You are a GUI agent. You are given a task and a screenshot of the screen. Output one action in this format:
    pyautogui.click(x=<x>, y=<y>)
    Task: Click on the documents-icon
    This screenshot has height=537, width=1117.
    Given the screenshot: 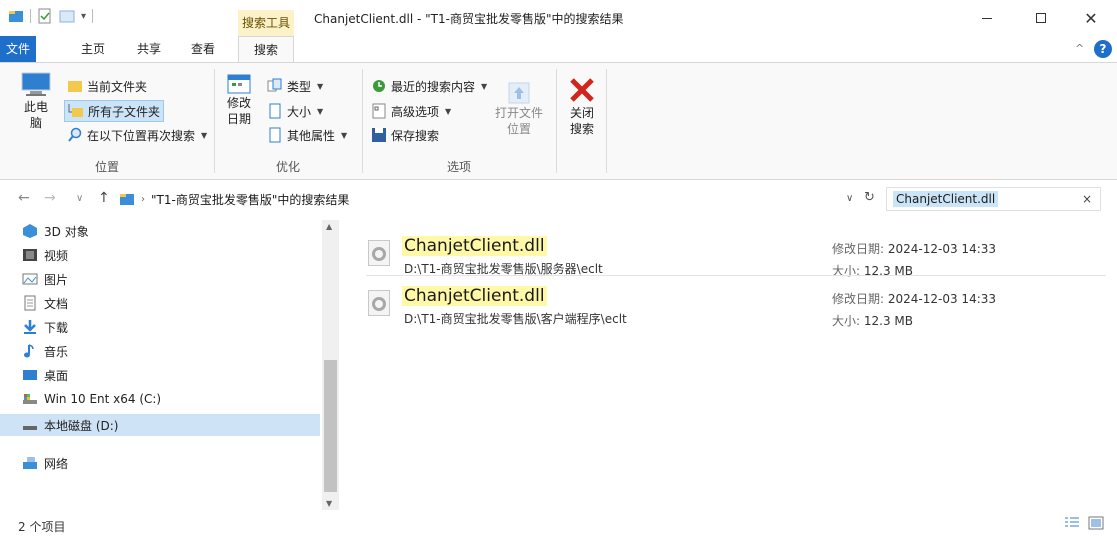 What is the action you would take?
    pyautogui.click(x=30, y=303)
    